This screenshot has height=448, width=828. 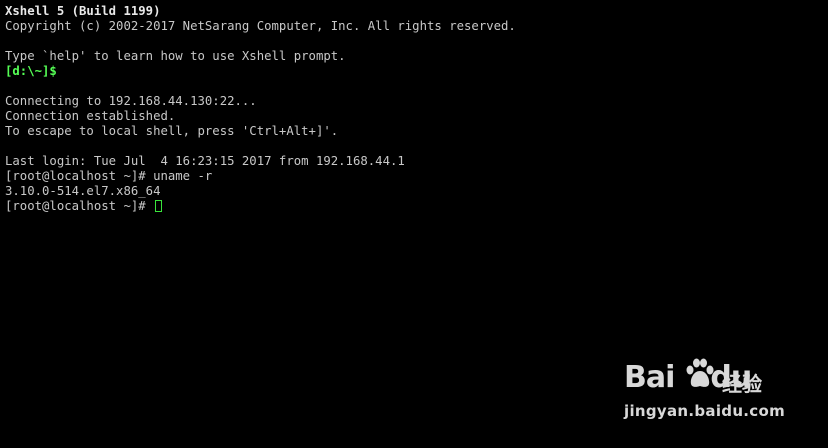 I want to click on banner-title: Xshell 5 (Build 1199), so click(x=83, y=11).